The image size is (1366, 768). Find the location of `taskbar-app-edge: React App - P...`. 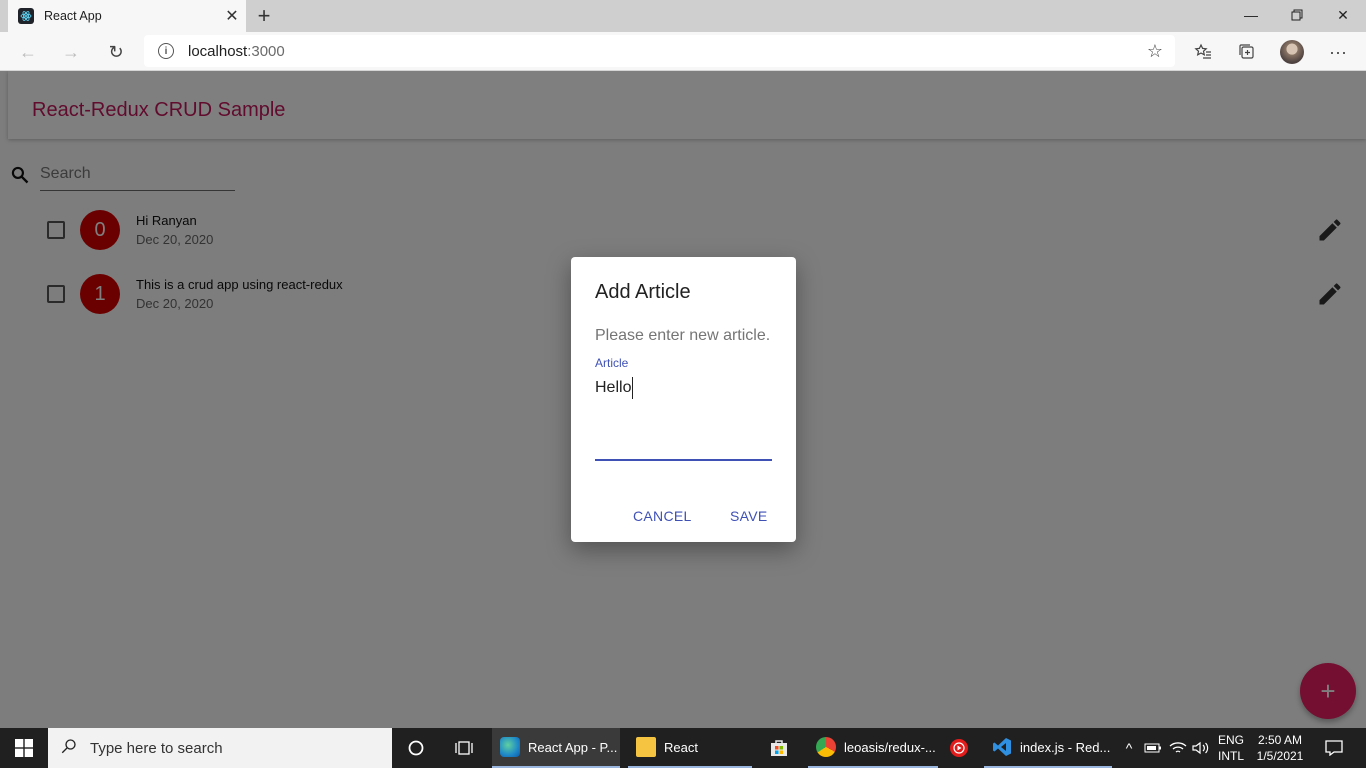

taskbar-app-edge: React App - P... is located at coordinates (556, 748).